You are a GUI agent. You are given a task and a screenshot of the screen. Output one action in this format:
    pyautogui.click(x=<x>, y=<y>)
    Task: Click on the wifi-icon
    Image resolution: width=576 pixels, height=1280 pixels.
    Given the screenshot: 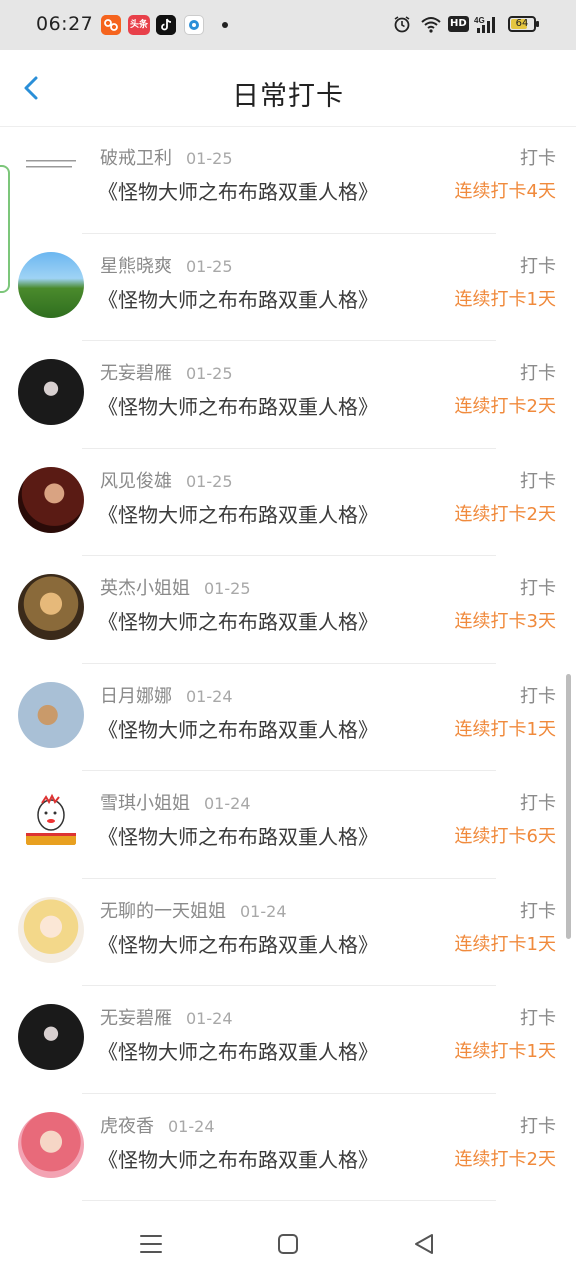 What is the action you would take?
    pyautogui.click(x=431, y=25)
    